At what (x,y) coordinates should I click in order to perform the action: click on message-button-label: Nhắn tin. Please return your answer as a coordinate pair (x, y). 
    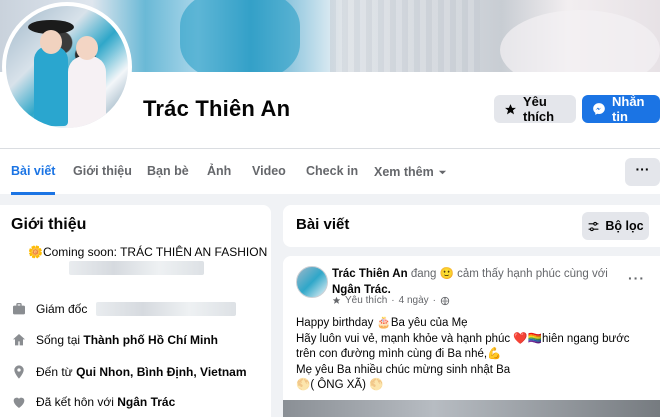
    Looking at the image, I should click on (628, 109).